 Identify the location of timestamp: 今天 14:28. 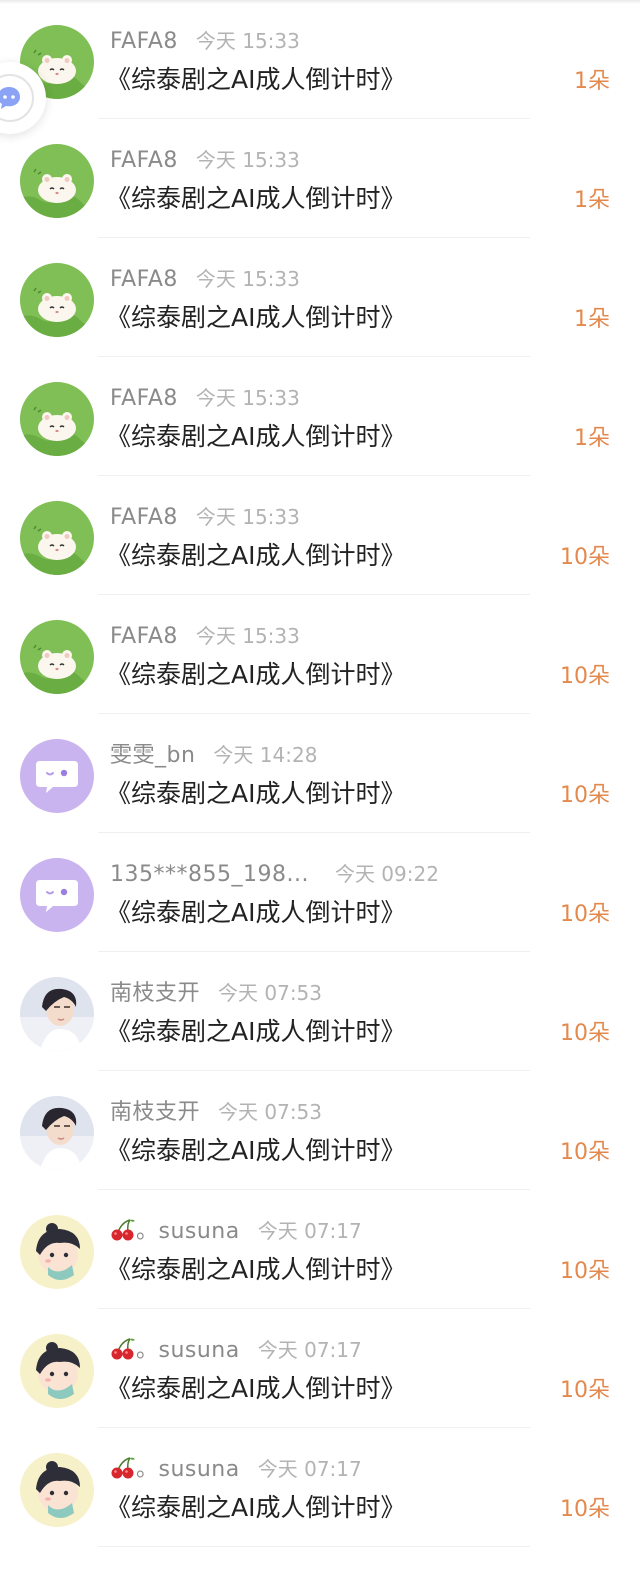
(265, 755).